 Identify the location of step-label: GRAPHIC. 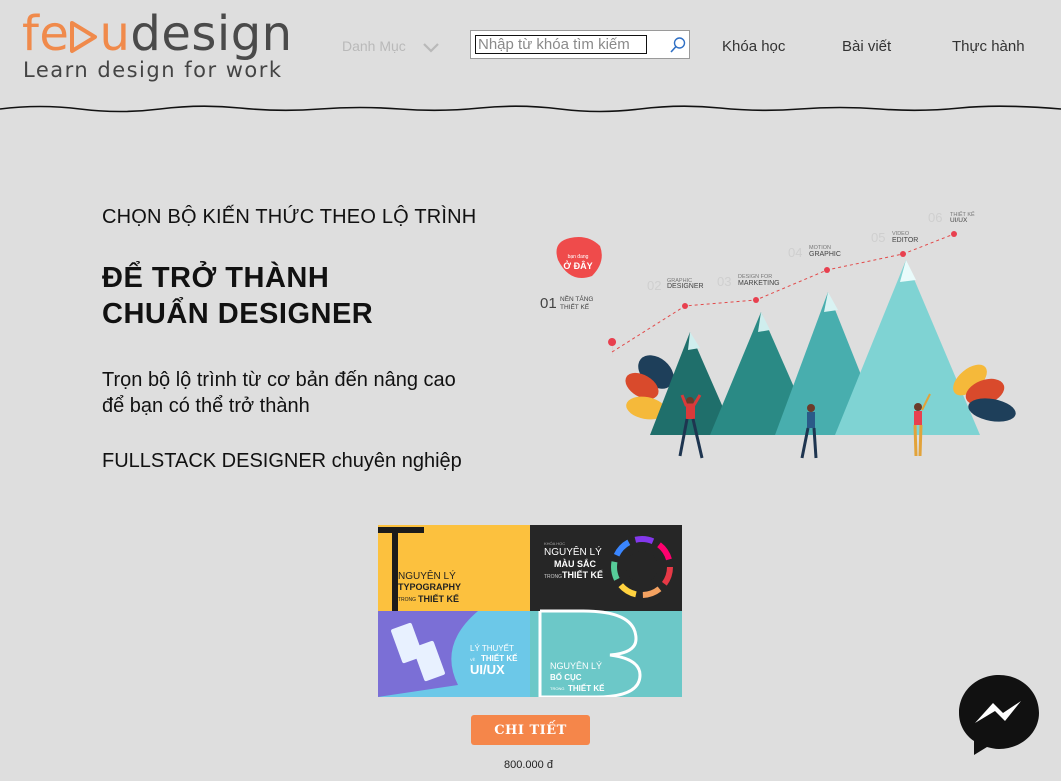
(825, 254).